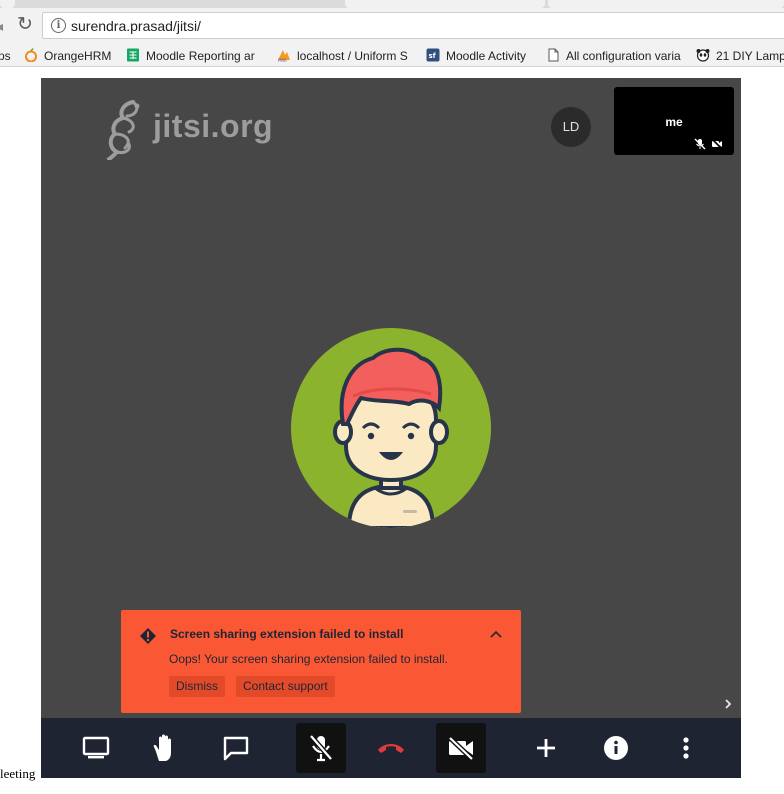 The width and height of the screenshot is (784, 794). What do you see at coordinates (486, 56) in the screenshot?
I see `bookmark-label: Moodle Activity` at bounding box center [486, 56].